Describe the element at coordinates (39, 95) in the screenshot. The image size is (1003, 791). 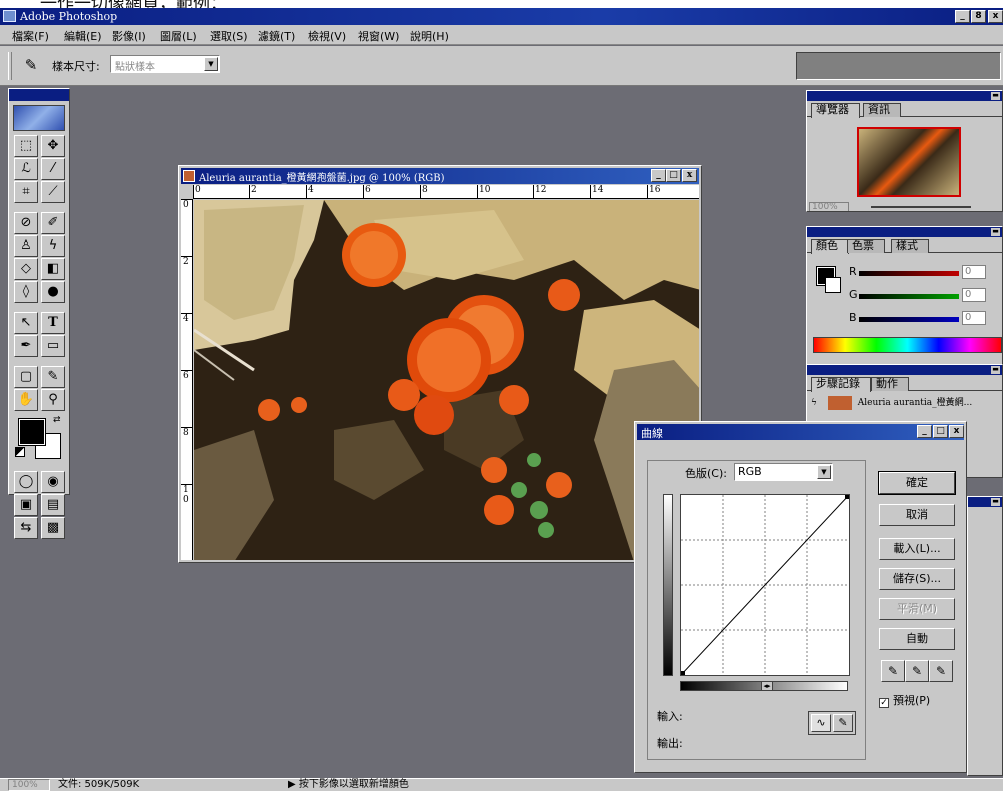
I see `toolbox-titlebar` at that location.